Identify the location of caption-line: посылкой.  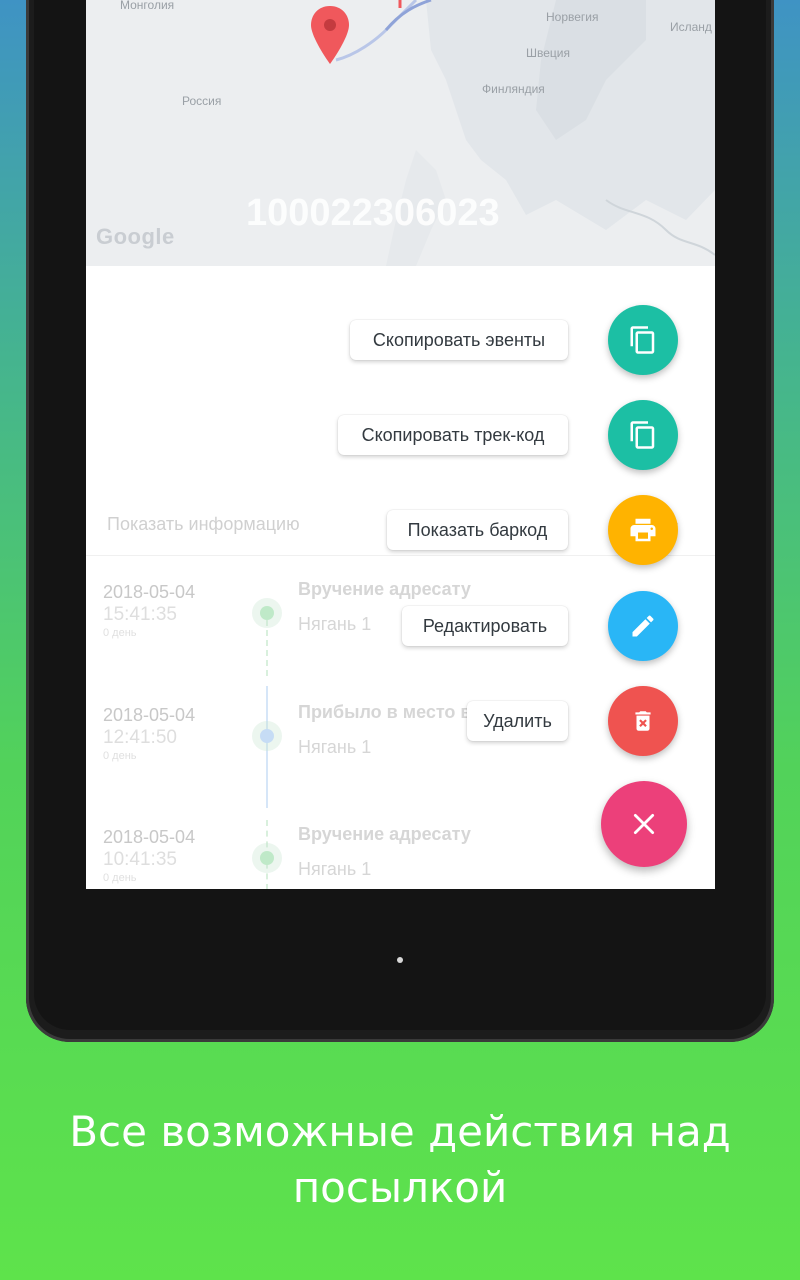
(400, 1187).